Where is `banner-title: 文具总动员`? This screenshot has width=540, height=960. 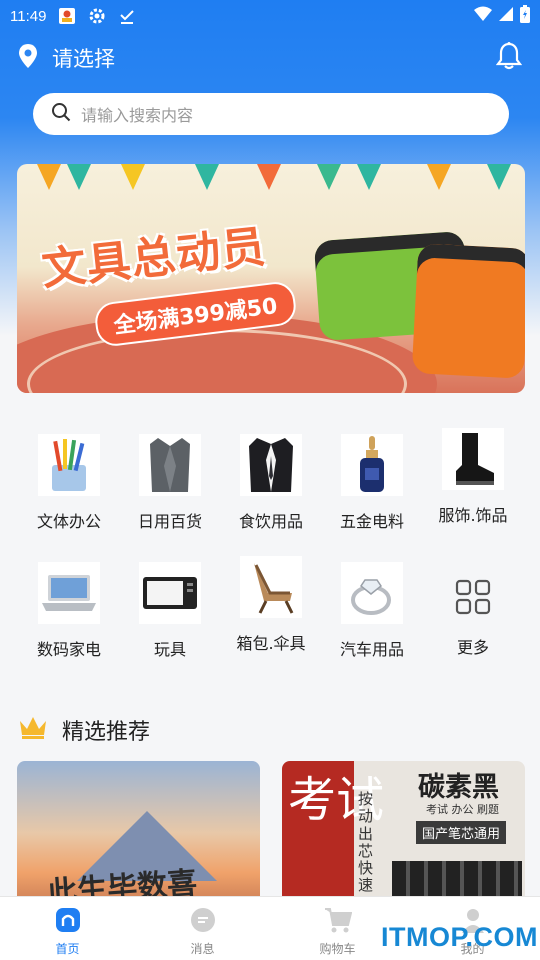
banner-title: 文具总动员 is located at coordinates (154, 258).